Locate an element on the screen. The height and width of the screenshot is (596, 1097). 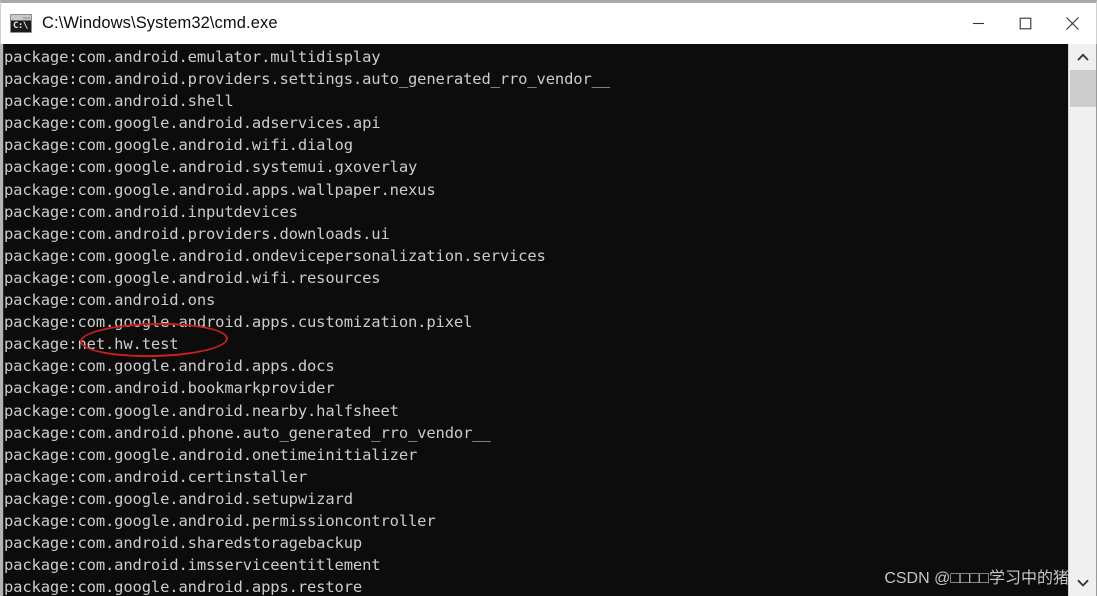
console-line: package:com.google.android.apps.docs is located at coordinates (169, 366).